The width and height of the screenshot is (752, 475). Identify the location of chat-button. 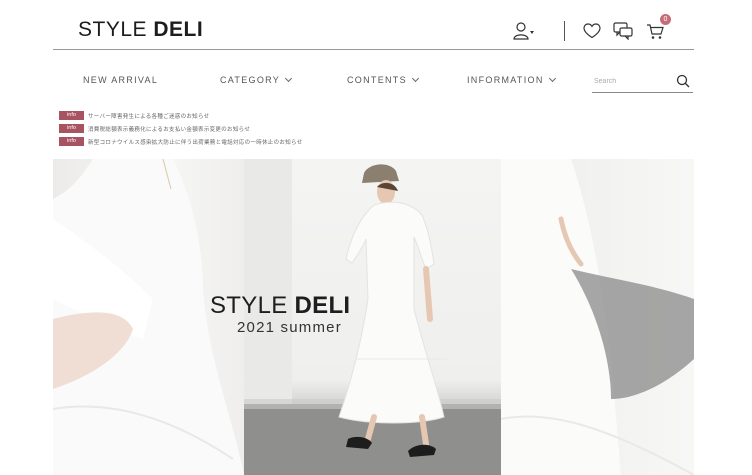
(623, 31).